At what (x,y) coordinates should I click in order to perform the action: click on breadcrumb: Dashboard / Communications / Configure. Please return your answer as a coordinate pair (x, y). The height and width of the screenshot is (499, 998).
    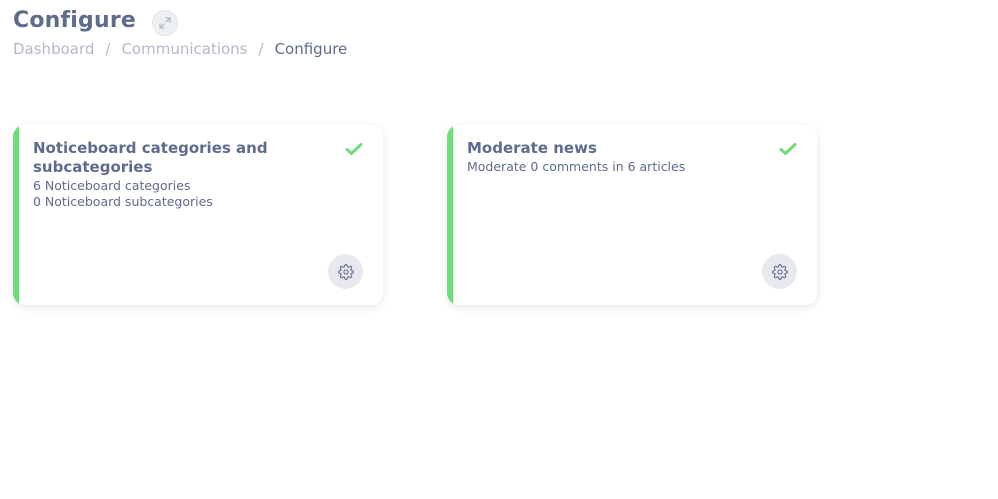
    Looking at the image, I should click on (180, 49).